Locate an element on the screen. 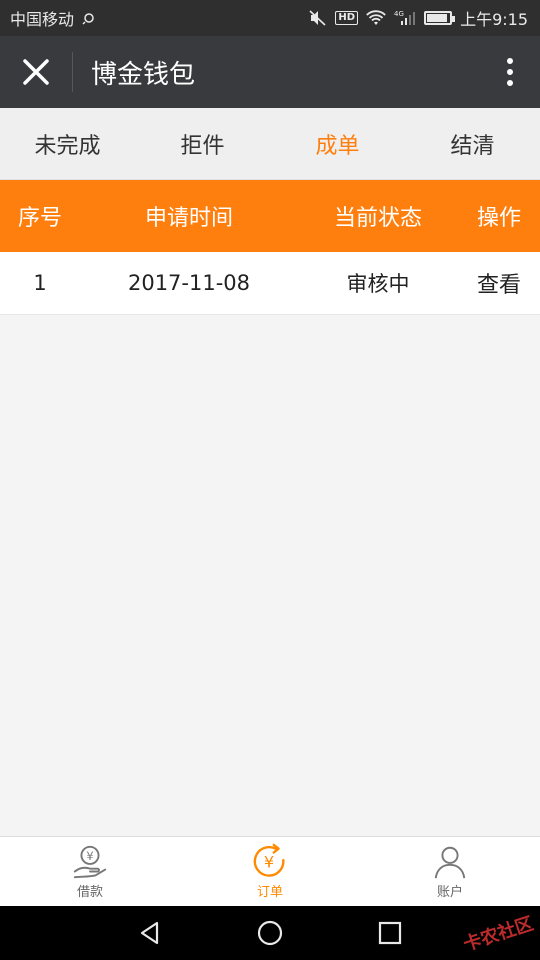 This screenshot has height=960, width=540. nav-item-loan: ¥ 借款 is located at coordinates (90, 871).